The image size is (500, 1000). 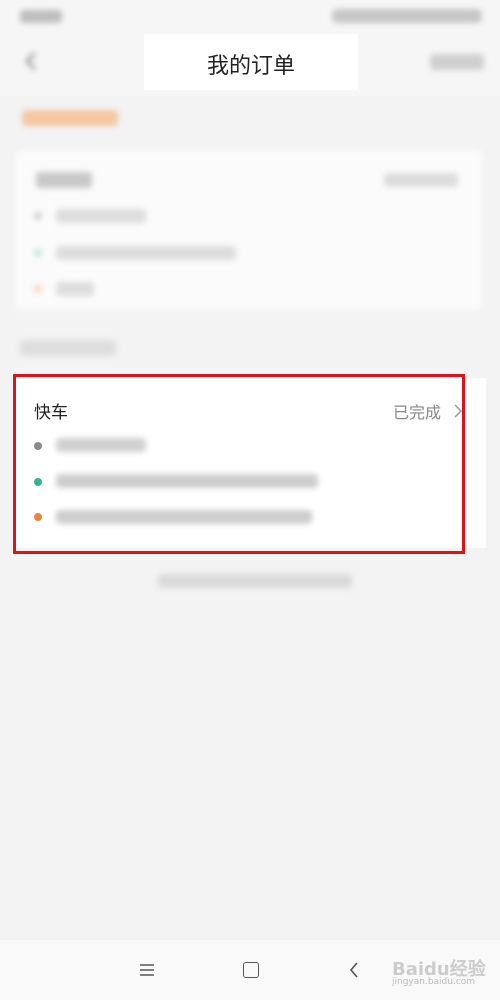 What do you see at coordinates (101, 216) in the screenshot?
I see `order-card-1-time` at bounding box center [101, 216].